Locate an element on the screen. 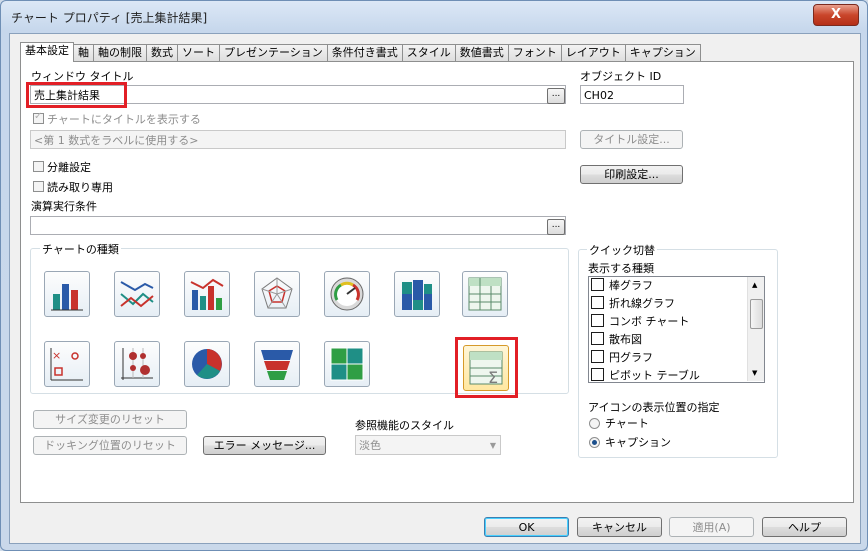 This screenshot has width=868, height=551. block-chart-icon is located at coordinates (347, 364).